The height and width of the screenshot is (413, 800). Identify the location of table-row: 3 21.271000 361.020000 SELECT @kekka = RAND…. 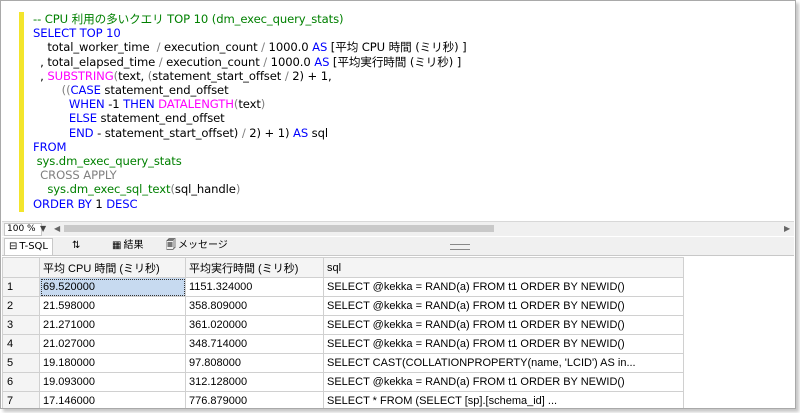
(343, 325).